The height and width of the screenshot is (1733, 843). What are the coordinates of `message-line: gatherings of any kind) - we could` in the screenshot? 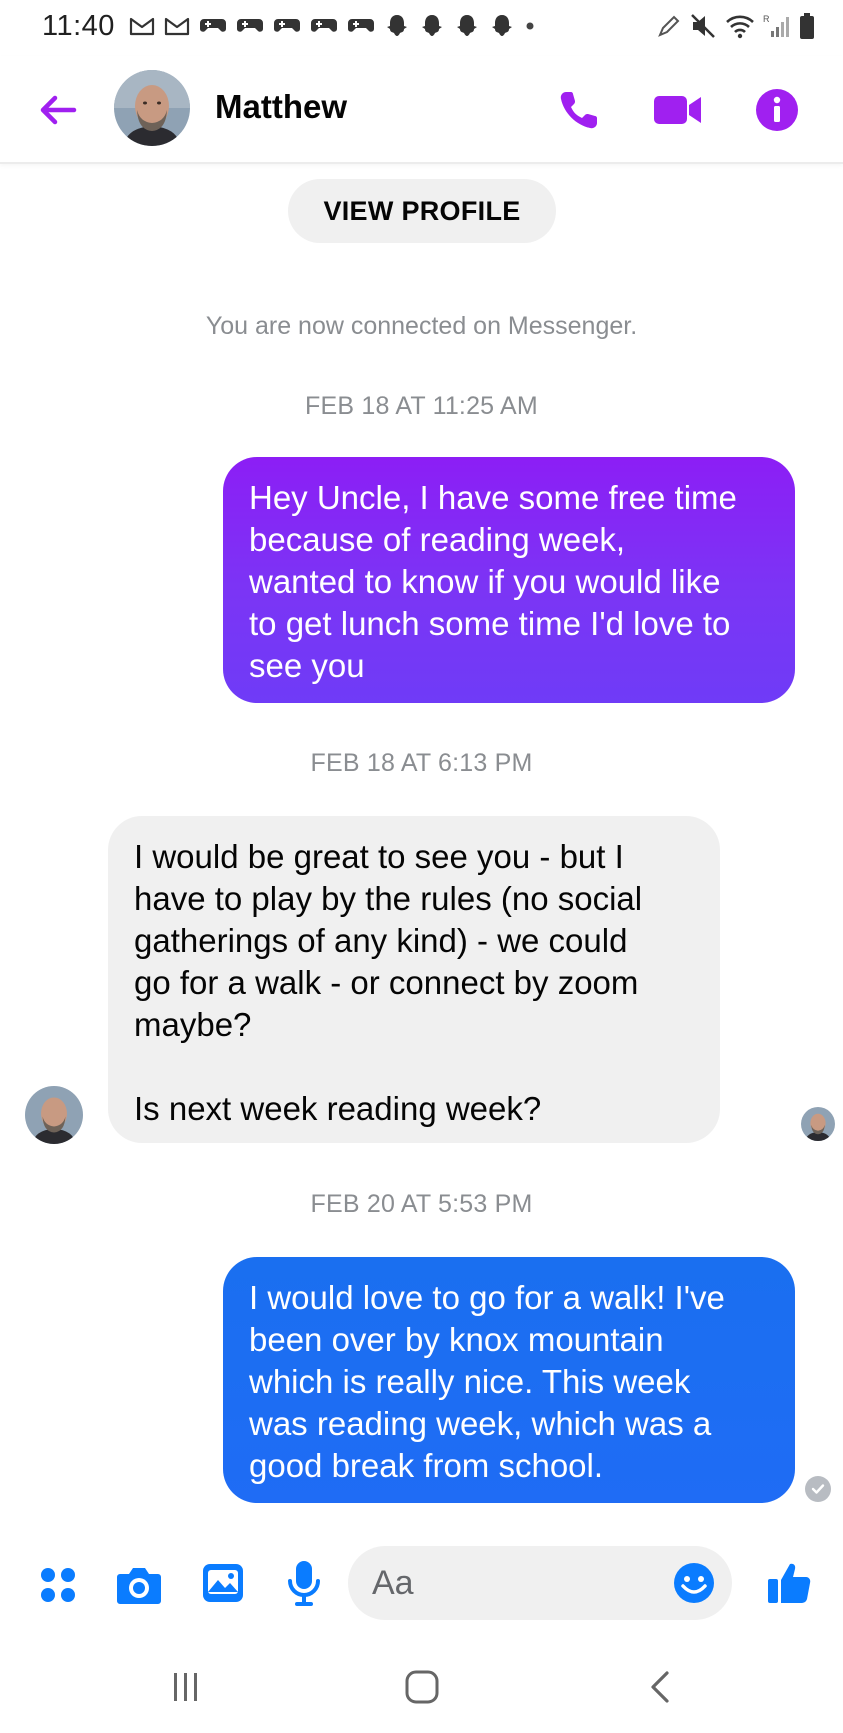 It's located at (381, 940).